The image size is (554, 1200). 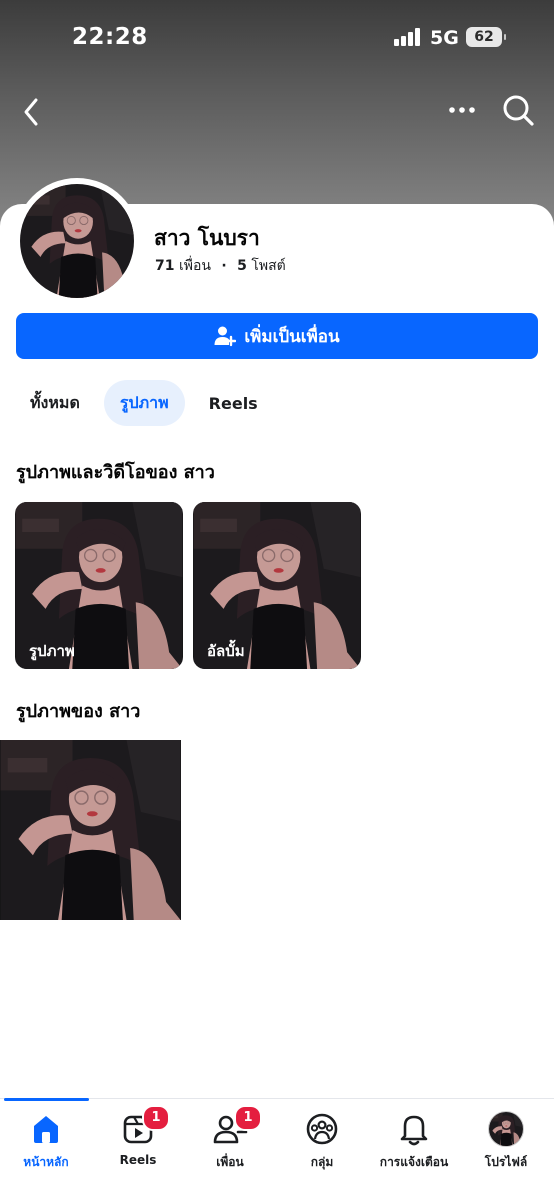 I want to click on tab-profile-label: โปรไฟล์, so click(x=506, y=1162).